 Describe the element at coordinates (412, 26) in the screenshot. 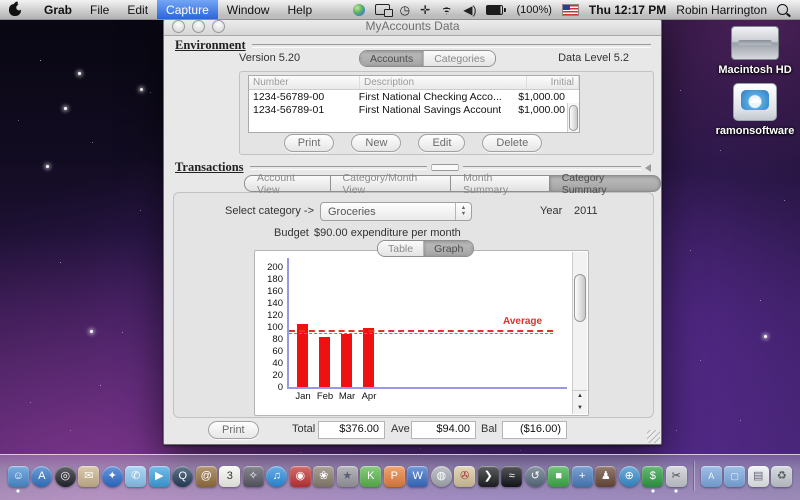

I see `window-title: MyAccounts Data` at that location.